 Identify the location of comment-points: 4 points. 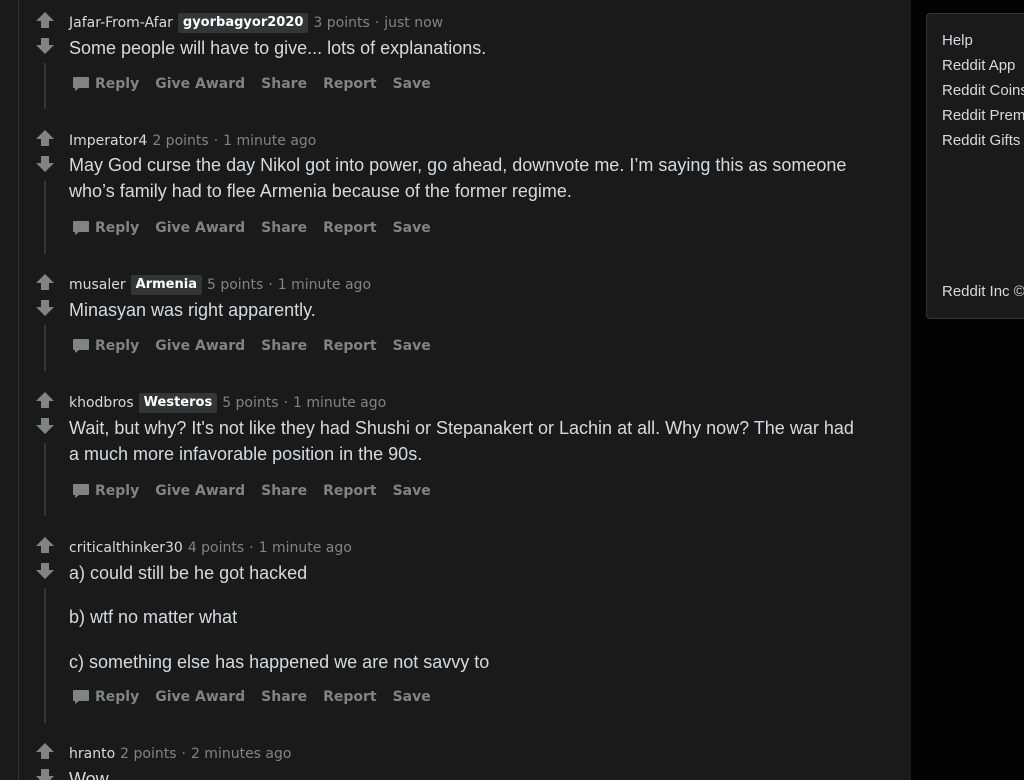
(216, 548).